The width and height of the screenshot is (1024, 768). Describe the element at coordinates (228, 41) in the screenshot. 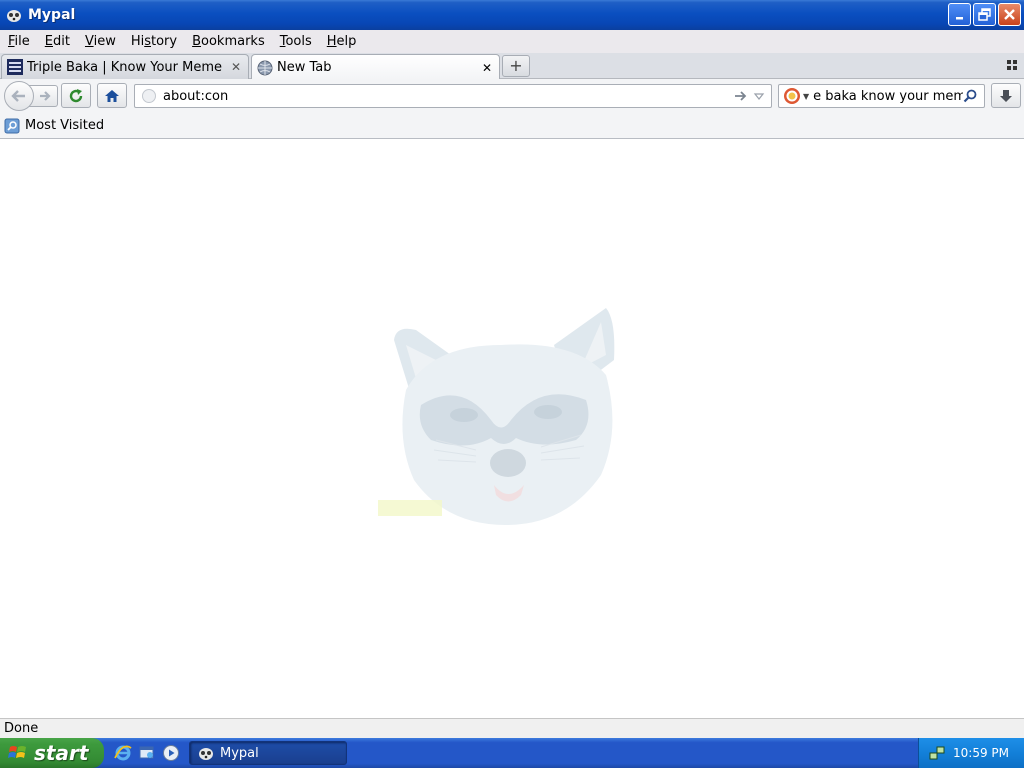

I see `menu-bookmarks: Bookmarks` at that location.